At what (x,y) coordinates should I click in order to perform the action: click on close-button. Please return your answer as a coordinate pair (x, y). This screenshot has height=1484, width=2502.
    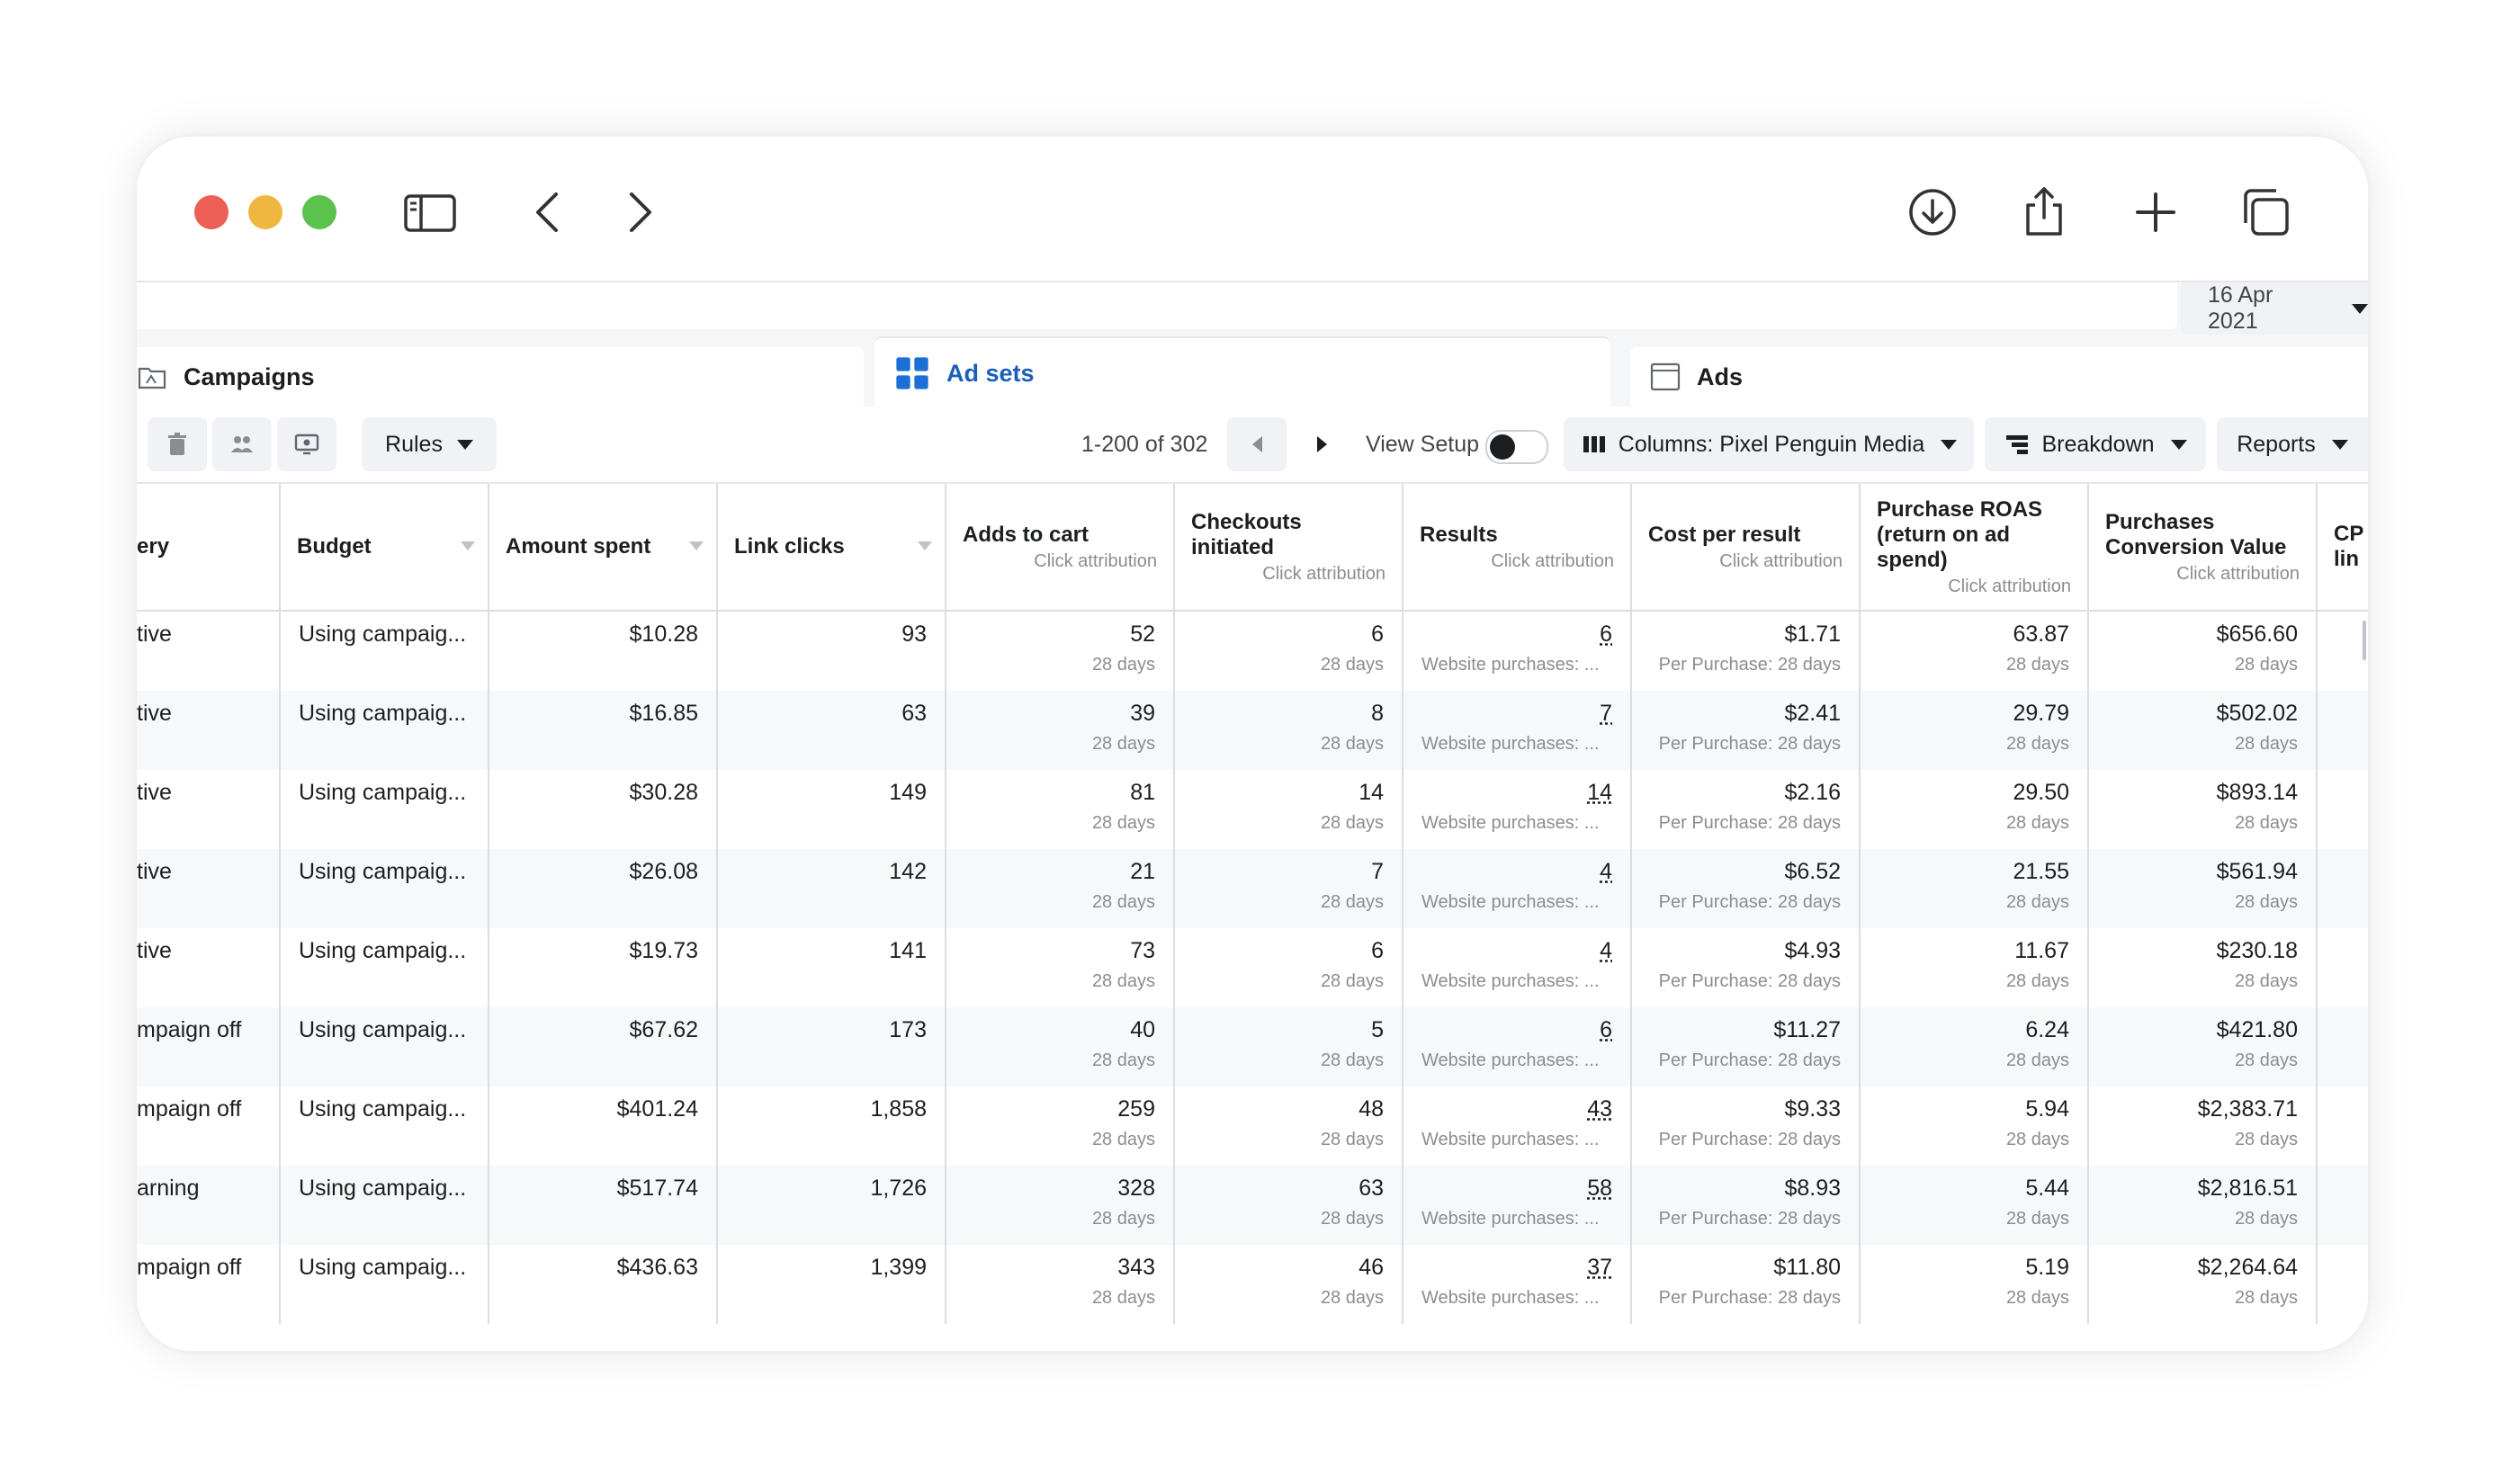
    Looking at the image, I should click on (211, 212).